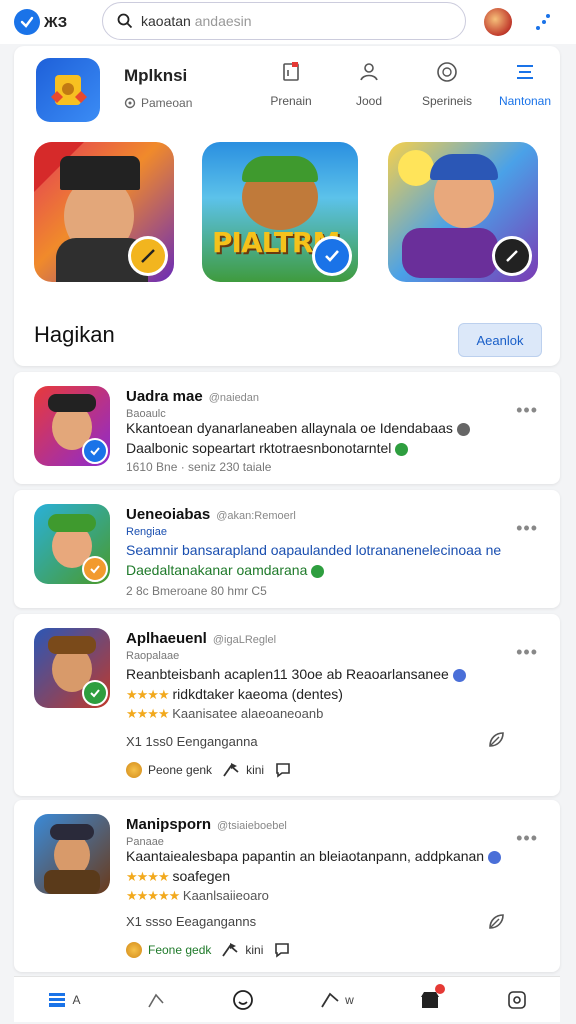  I want to click on menu-dots-icon, so click(542, 22).